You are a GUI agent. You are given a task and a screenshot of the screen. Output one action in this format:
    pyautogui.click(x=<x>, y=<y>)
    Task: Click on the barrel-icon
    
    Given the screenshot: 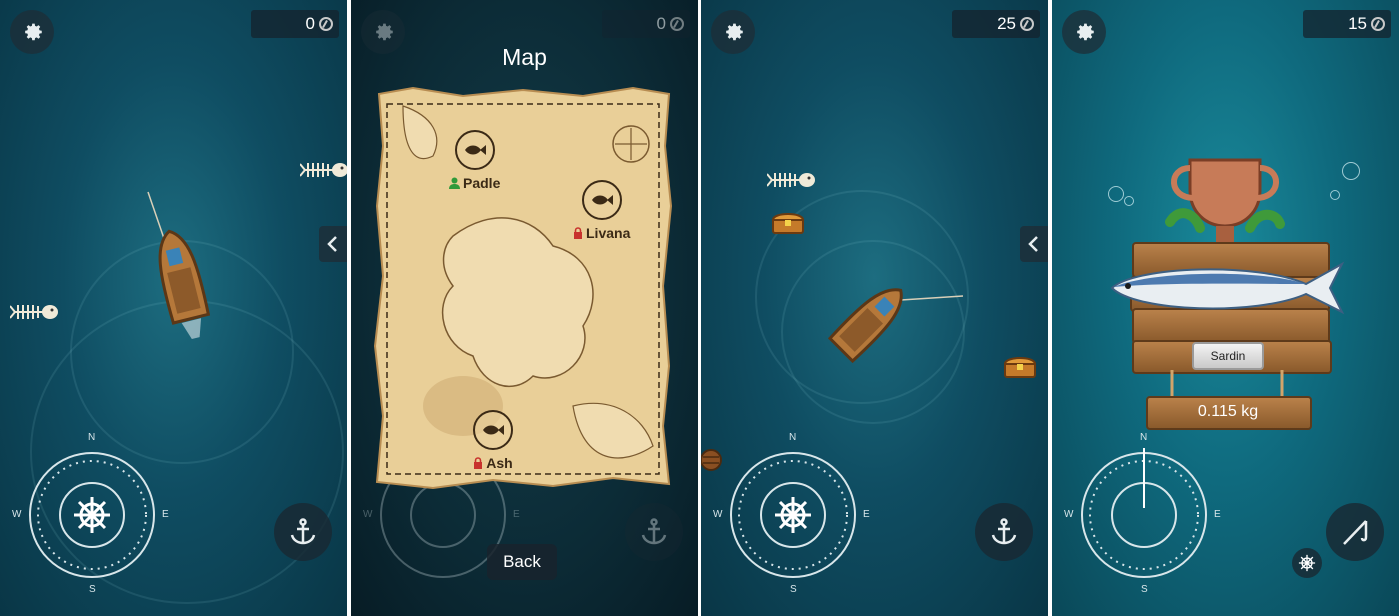 What is the action you would take?
    pyautogui.click(x=712, y=460)
    